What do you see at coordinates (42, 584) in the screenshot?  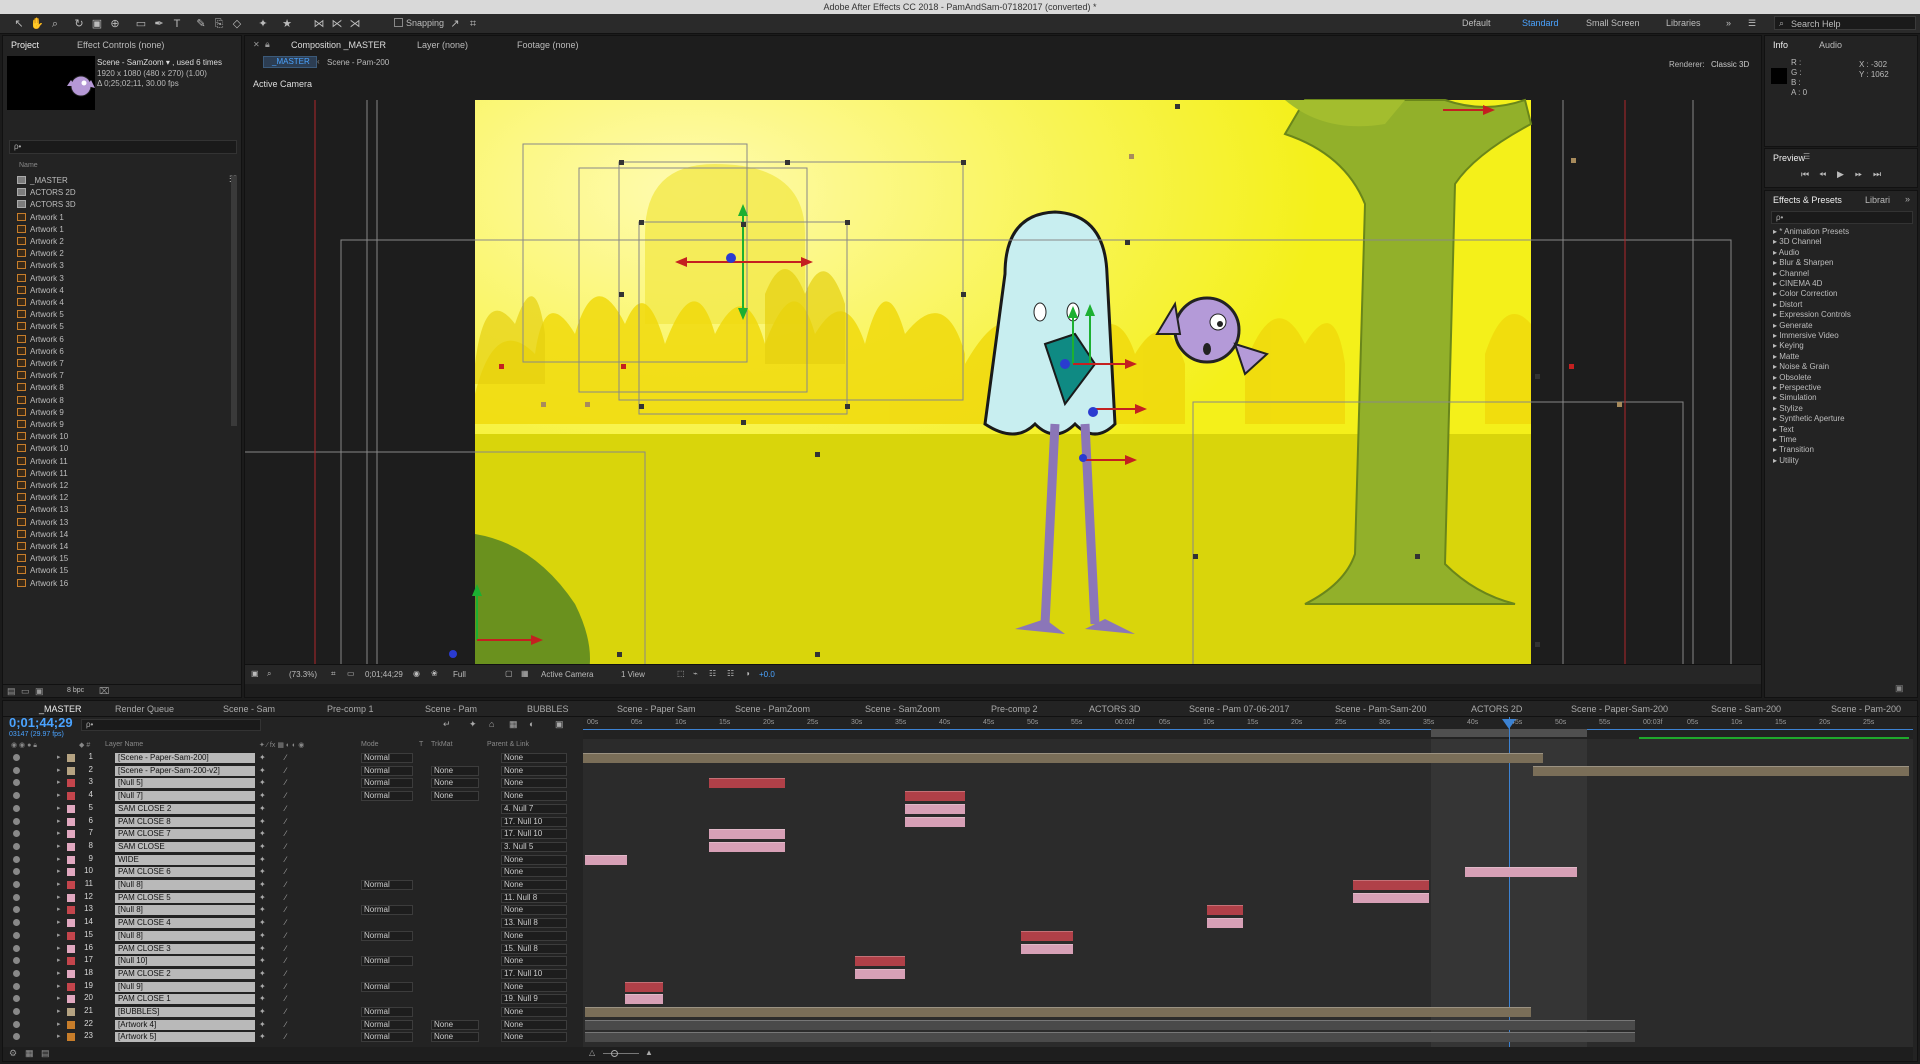 I see `project-item: Artwork 16` at bounding box center [42, 584].